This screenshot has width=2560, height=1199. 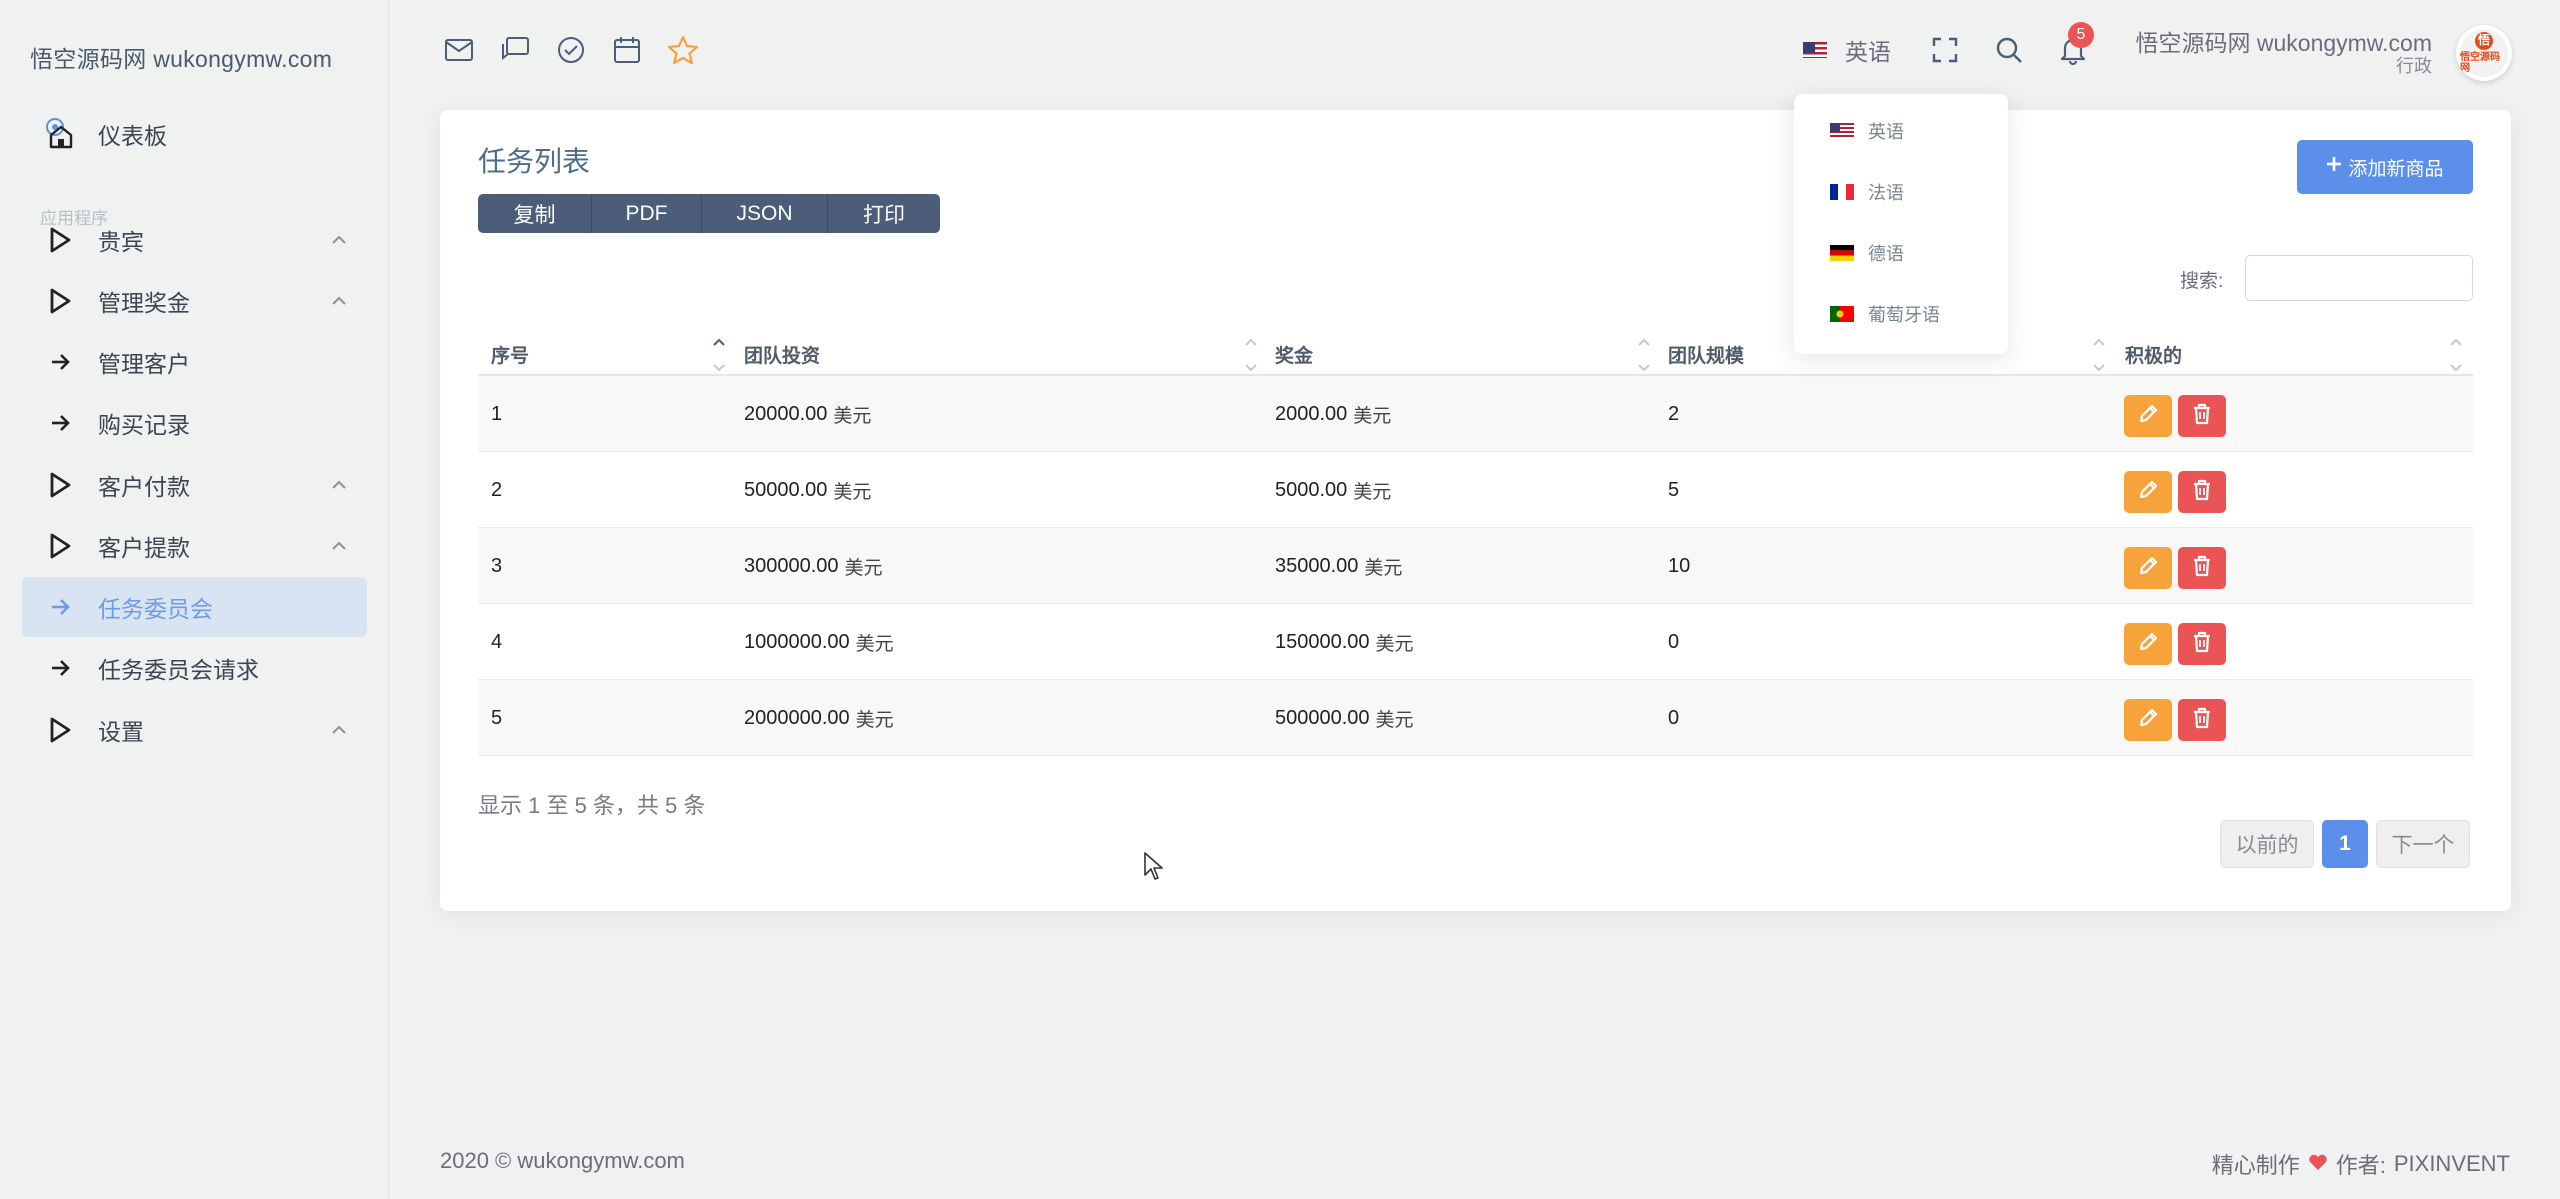 I want to click on column-header-investment: 团队投资, so click(x=782, y=354).